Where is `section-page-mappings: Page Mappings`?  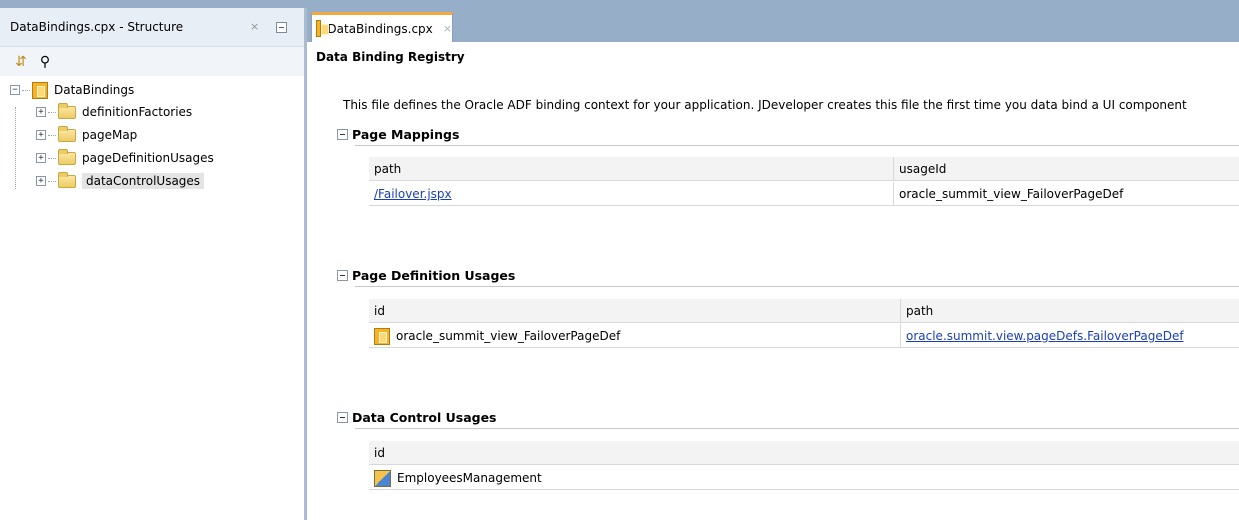
section-page-mappings: Page Mappings is located at coordinates (398, 134).